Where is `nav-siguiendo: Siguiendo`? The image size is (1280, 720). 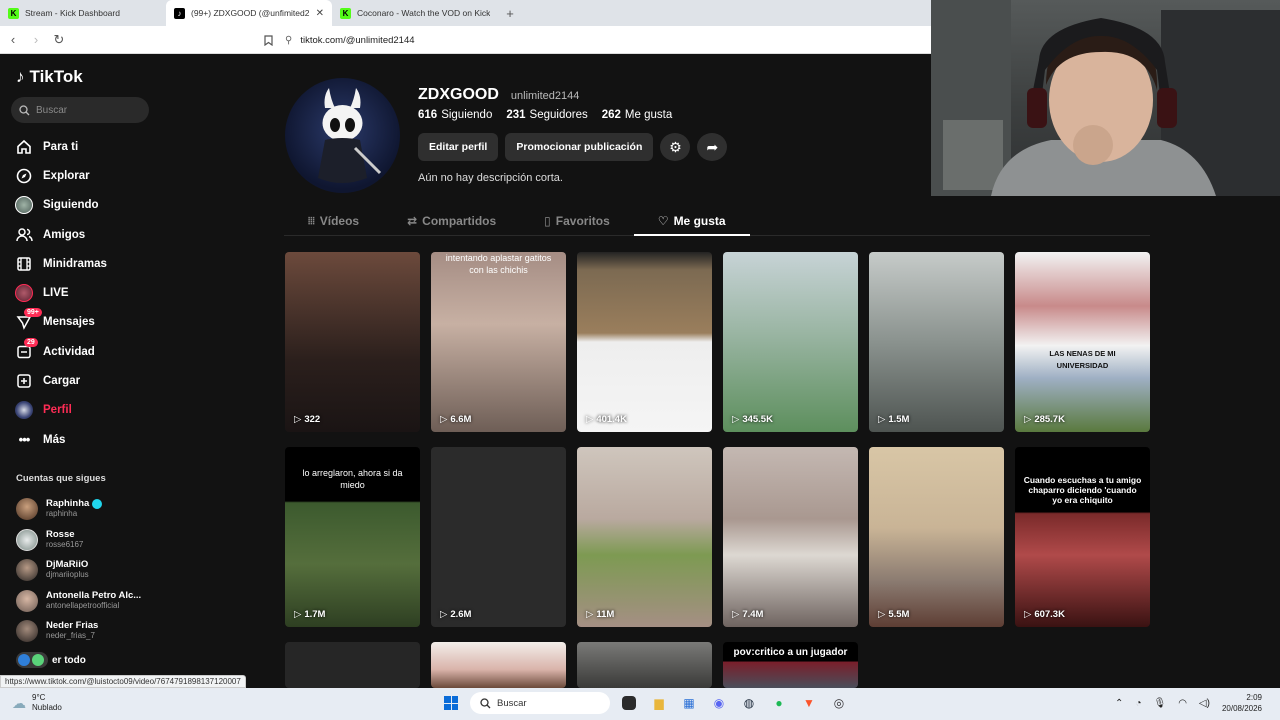 nav-siguiendo: Siguiendo is located at coordinates (89, 205).